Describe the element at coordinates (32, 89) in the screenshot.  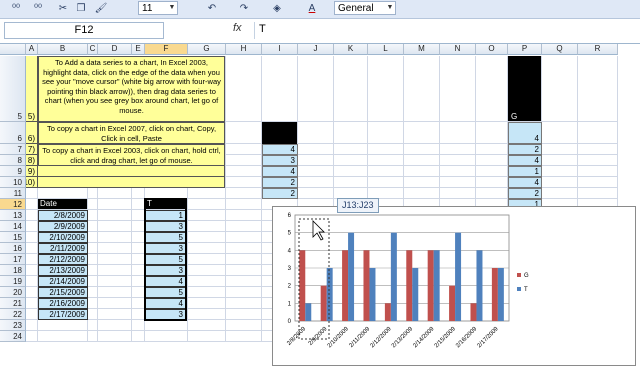
I see `note-number: 5)` at that location.